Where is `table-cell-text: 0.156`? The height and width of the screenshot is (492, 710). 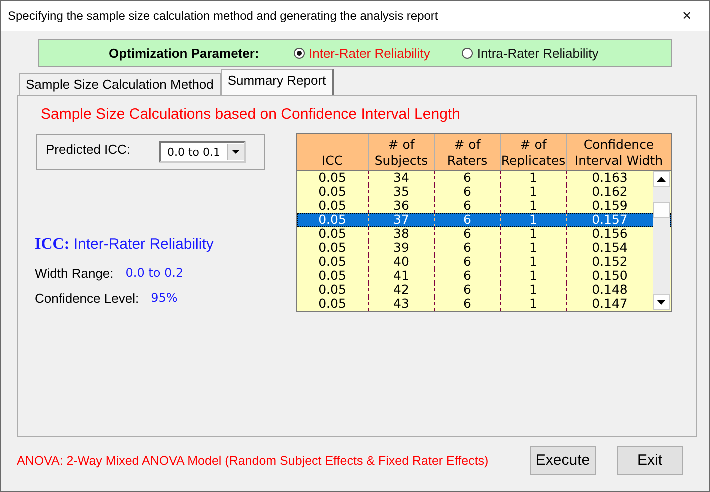 table-cell-text: 0.156 is located at coordinates (610, 234).